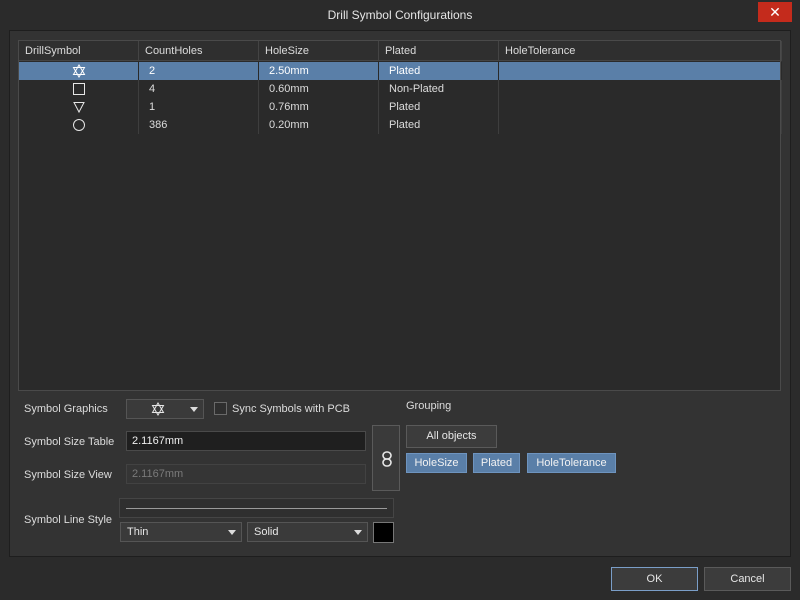  Describe the element at coordinates (383, 532) in the screenshot. I see `line-color-swatch` at that location.